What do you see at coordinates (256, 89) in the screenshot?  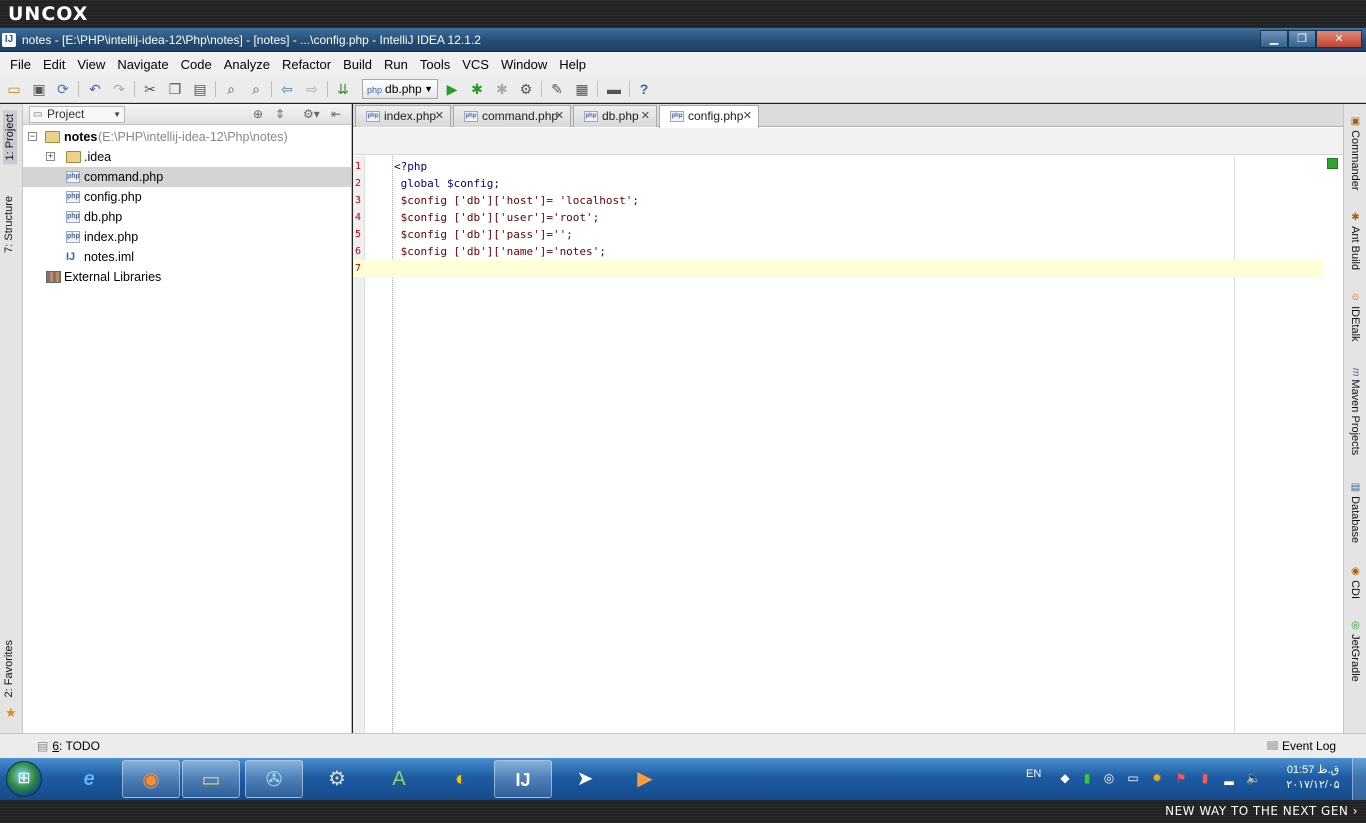 I see `replace-icon: ⌕` at bounding box center [256, 89].